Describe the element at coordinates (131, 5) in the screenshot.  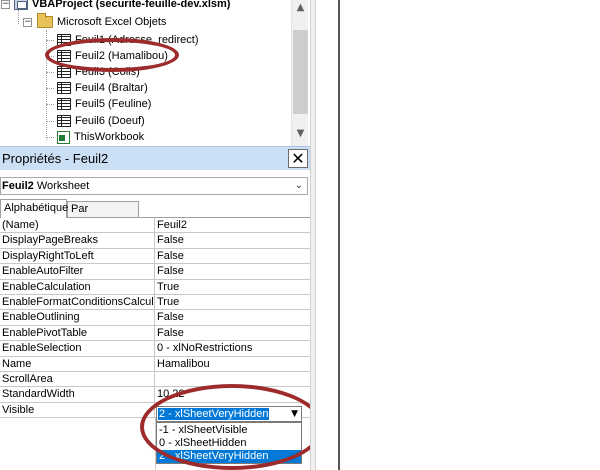
I see `tree-item-label: VBAProject (securite-feuille-dev.xlsm)` at that location.